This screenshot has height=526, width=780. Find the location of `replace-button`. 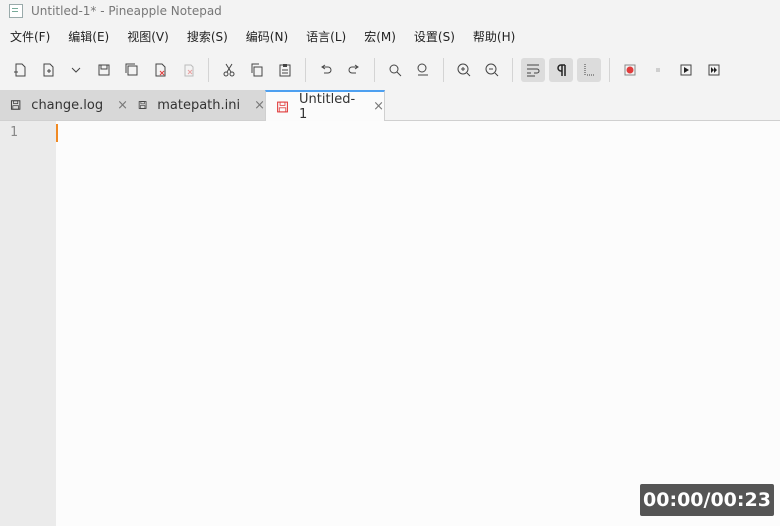

replace-button is located at coordinates (423, 70).